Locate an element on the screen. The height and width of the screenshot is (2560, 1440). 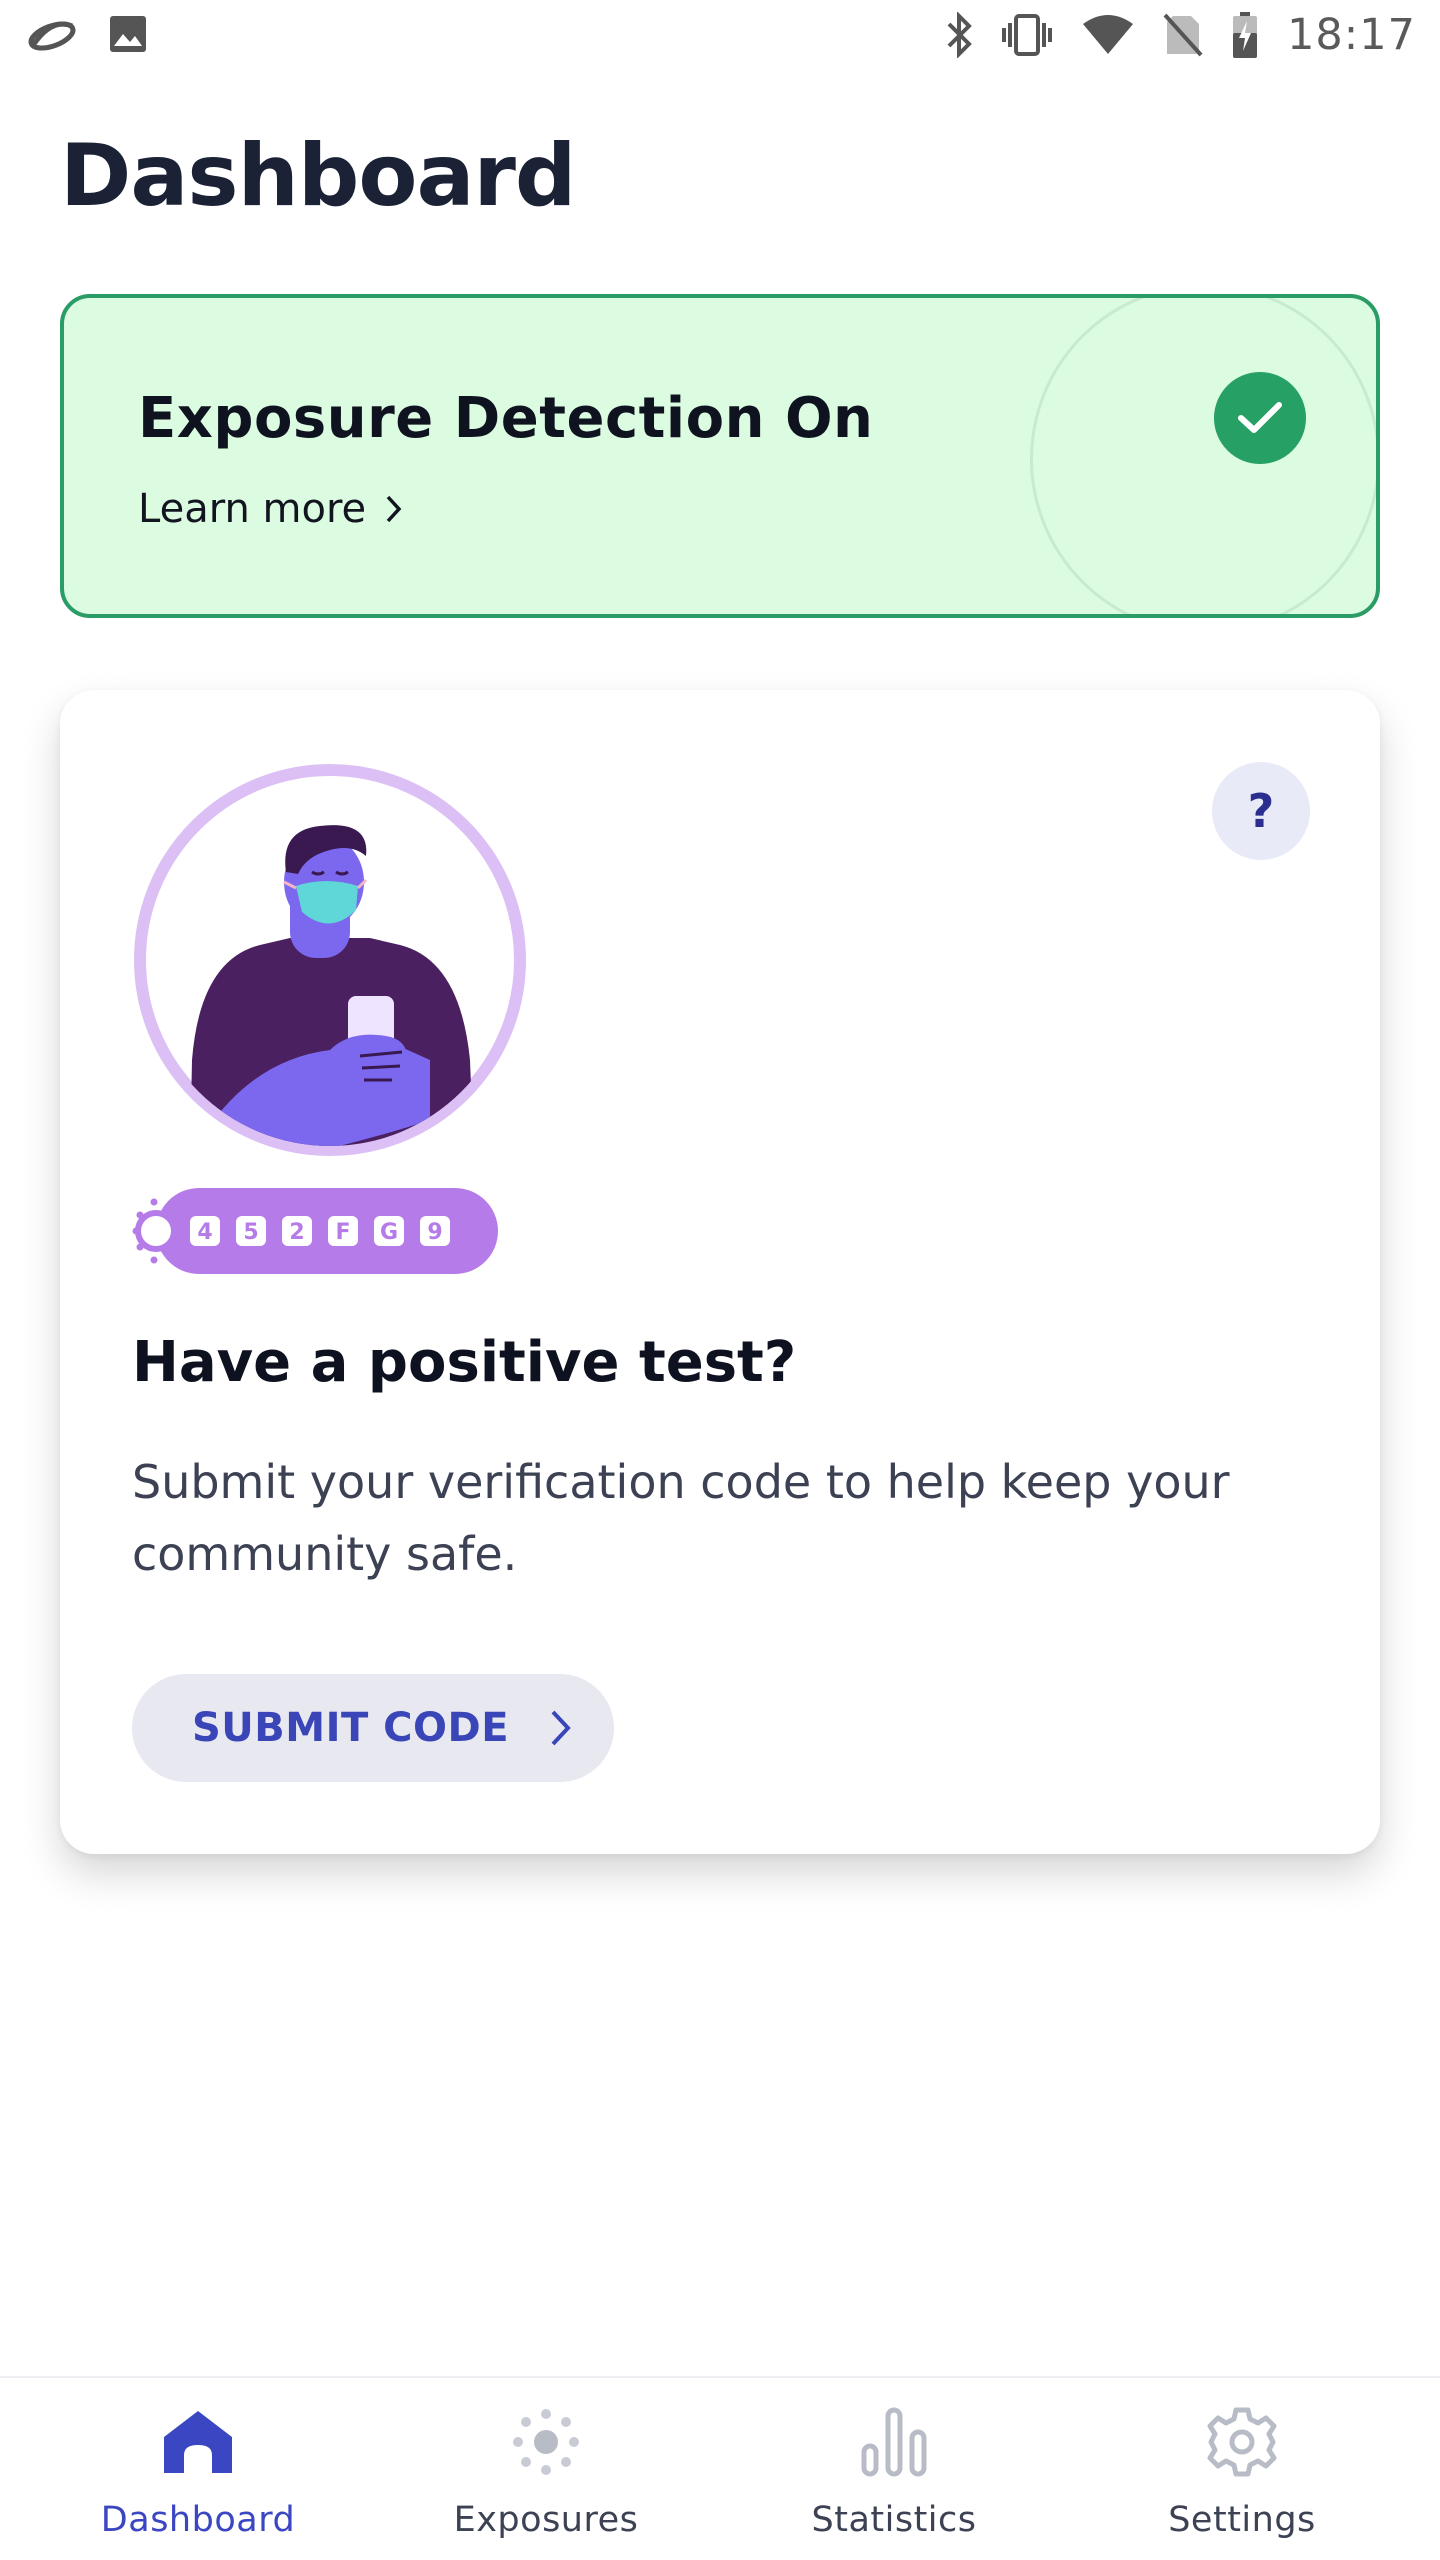
code-character: 5 is located at coordinates (250, 1232).